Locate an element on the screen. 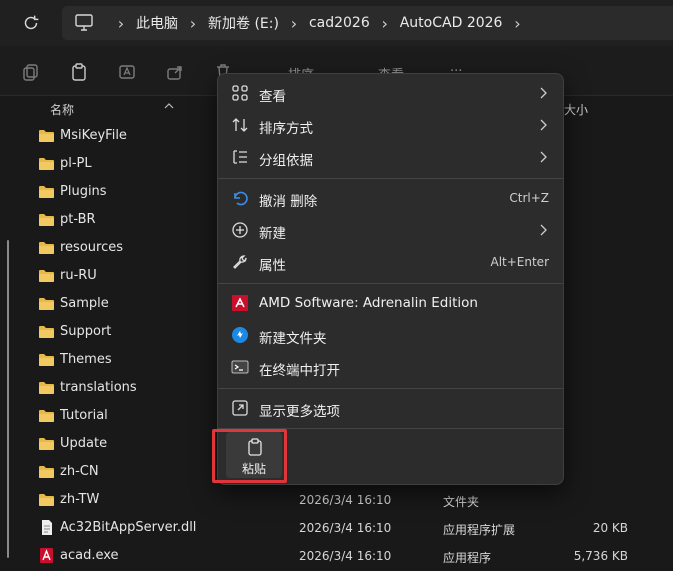 Image resolution: width=673 pixels, height=571 pixels. computer-icon is located at coordinates (84, 22).